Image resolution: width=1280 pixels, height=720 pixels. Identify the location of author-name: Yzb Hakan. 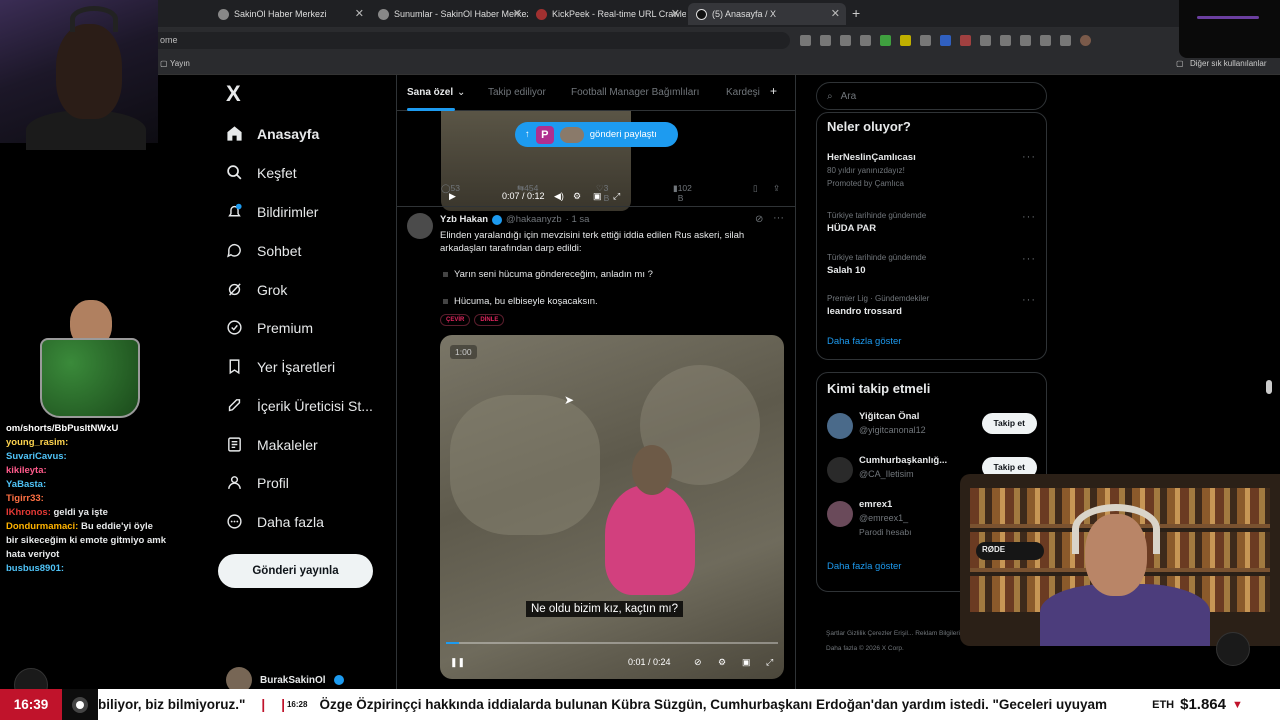
(464, 219).